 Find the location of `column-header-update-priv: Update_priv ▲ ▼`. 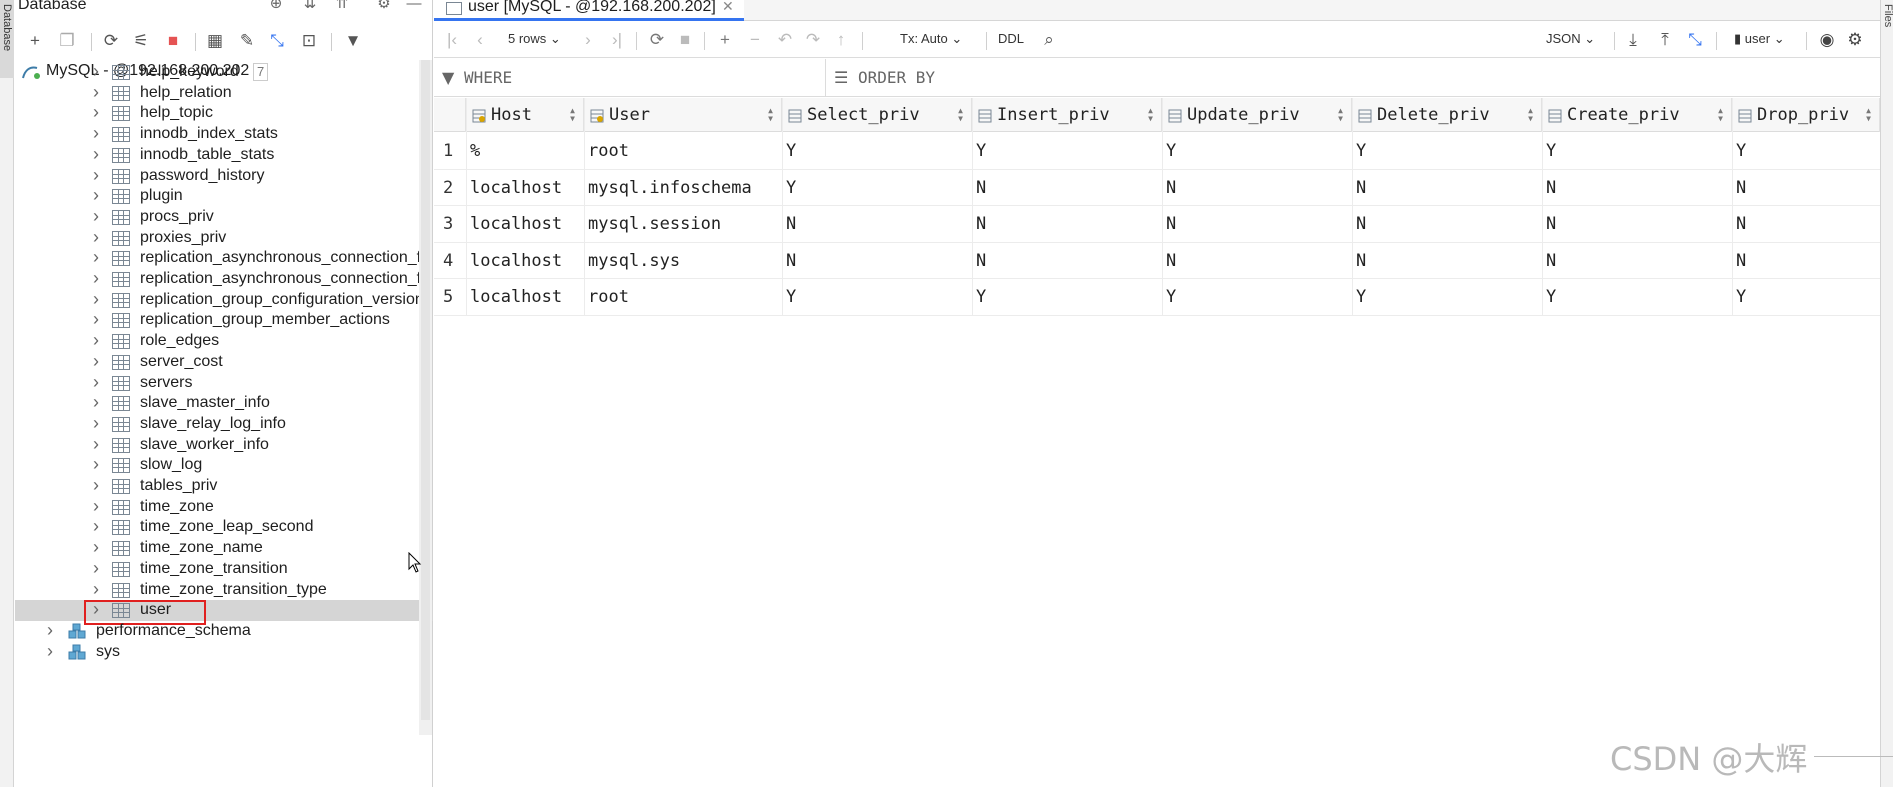

column-header-update-priv: Update_priv ▲ ▼ is located at coordinates (1257, 115).